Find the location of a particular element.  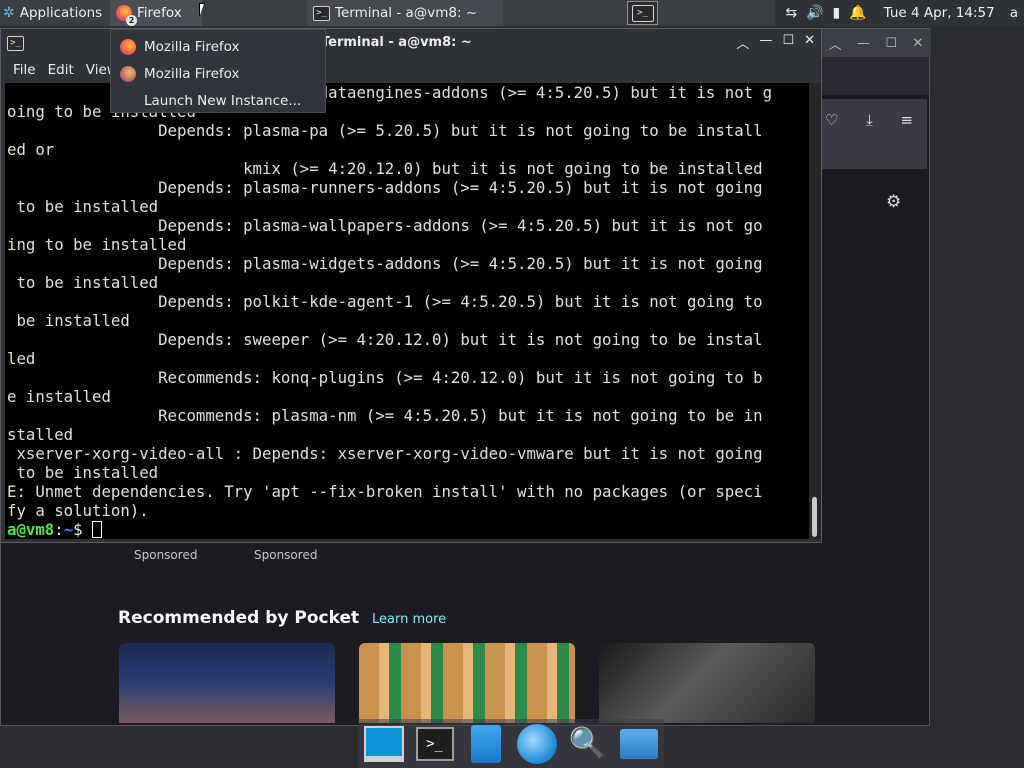

terminal-line: ing to be installed is located at coordinates (97, 244).